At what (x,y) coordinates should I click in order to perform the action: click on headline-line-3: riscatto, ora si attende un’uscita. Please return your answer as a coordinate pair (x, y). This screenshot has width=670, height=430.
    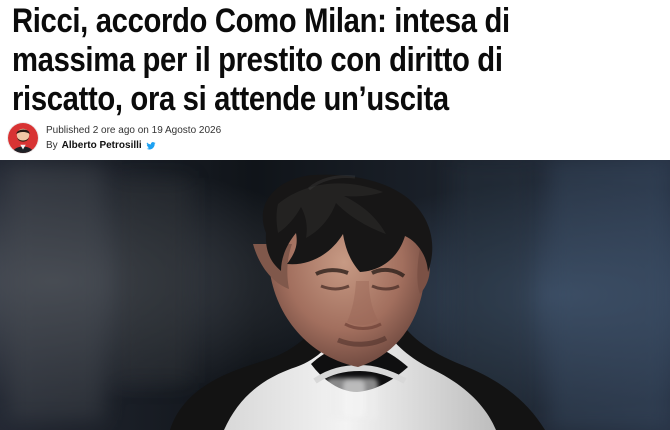
    Looking at the image, I should click on (230, 99).